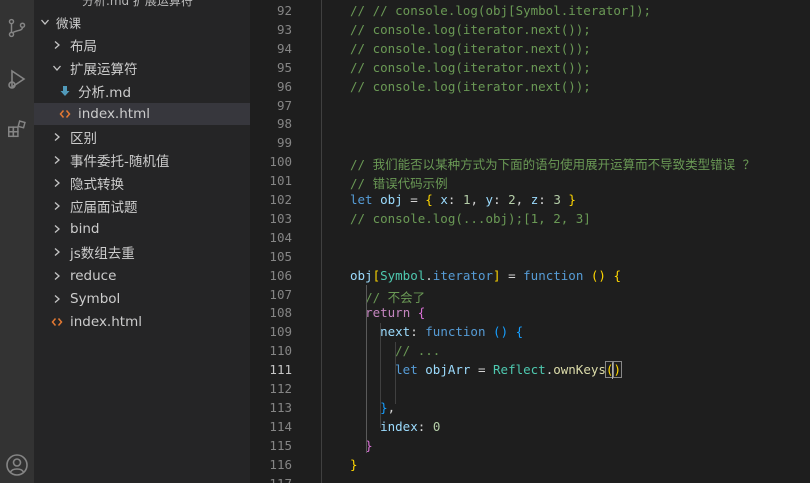  I want to click on folder-root-label: 微课, so click(69, 23).